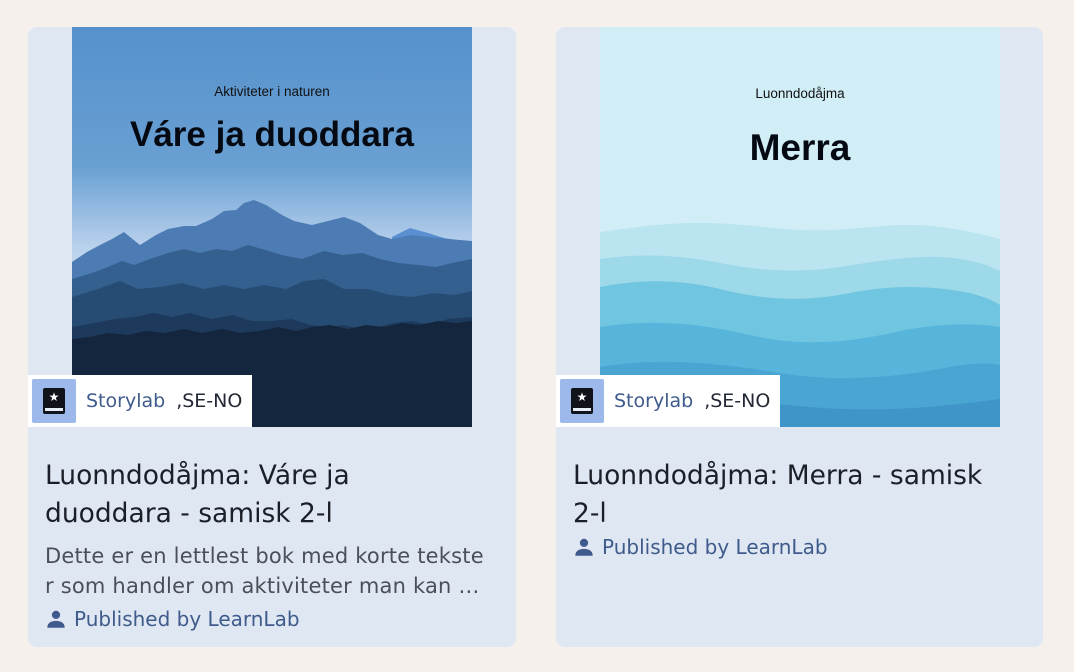 The image size is (1074, 672). I want to click on cover-subtitle: Luonndodåjma, so click(800, 93).